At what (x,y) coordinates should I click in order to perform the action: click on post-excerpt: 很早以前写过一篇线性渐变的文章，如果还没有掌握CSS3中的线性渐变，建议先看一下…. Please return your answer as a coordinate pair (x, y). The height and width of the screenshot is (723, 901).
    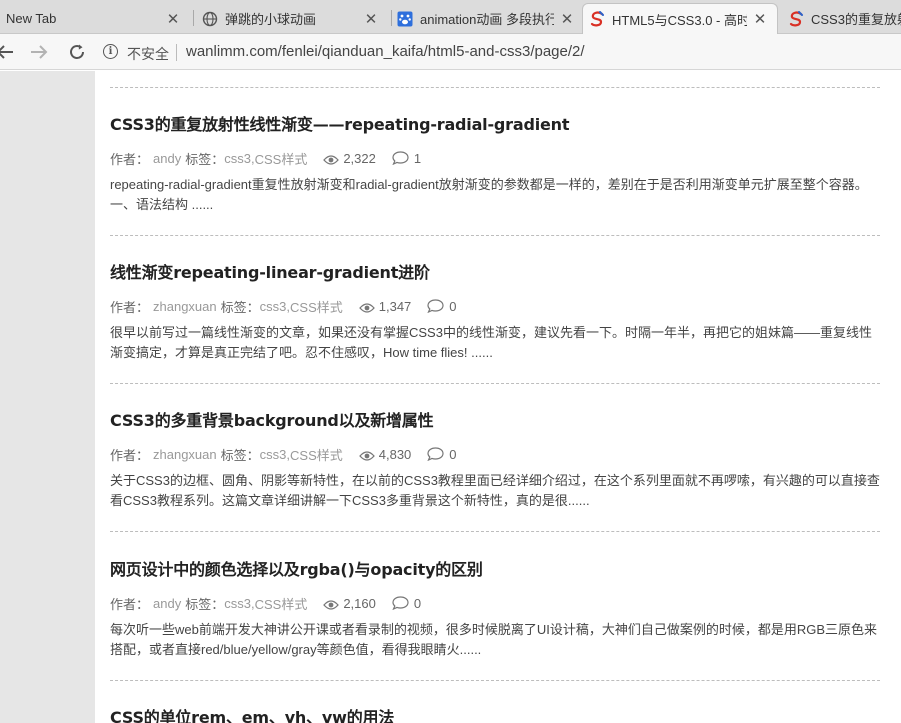
    Looking at the image, I should click on (491, 342).